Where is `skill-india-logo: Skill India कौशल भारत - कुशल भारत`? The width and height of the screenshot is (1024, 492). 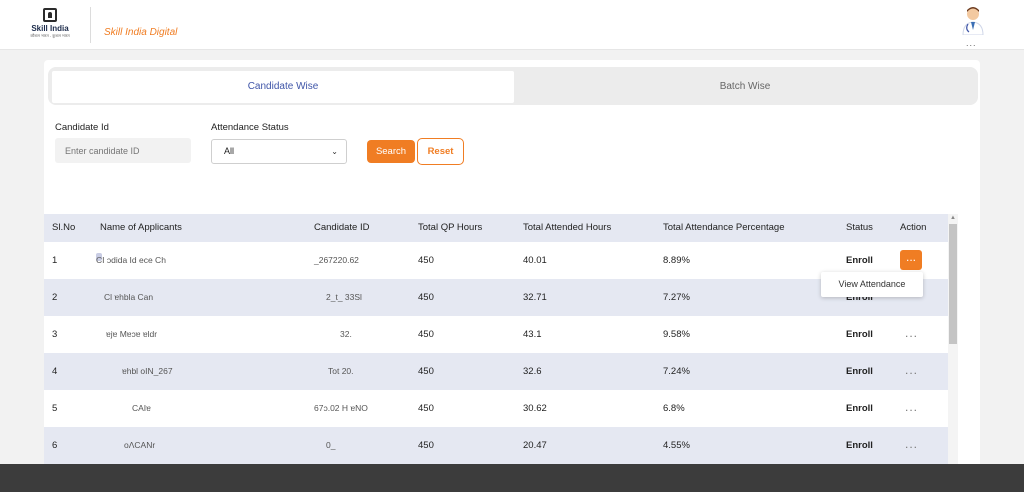 skill-india-logo: Skill India कौशल भारत - कुशल भारत is located at coordinates (50, 25).